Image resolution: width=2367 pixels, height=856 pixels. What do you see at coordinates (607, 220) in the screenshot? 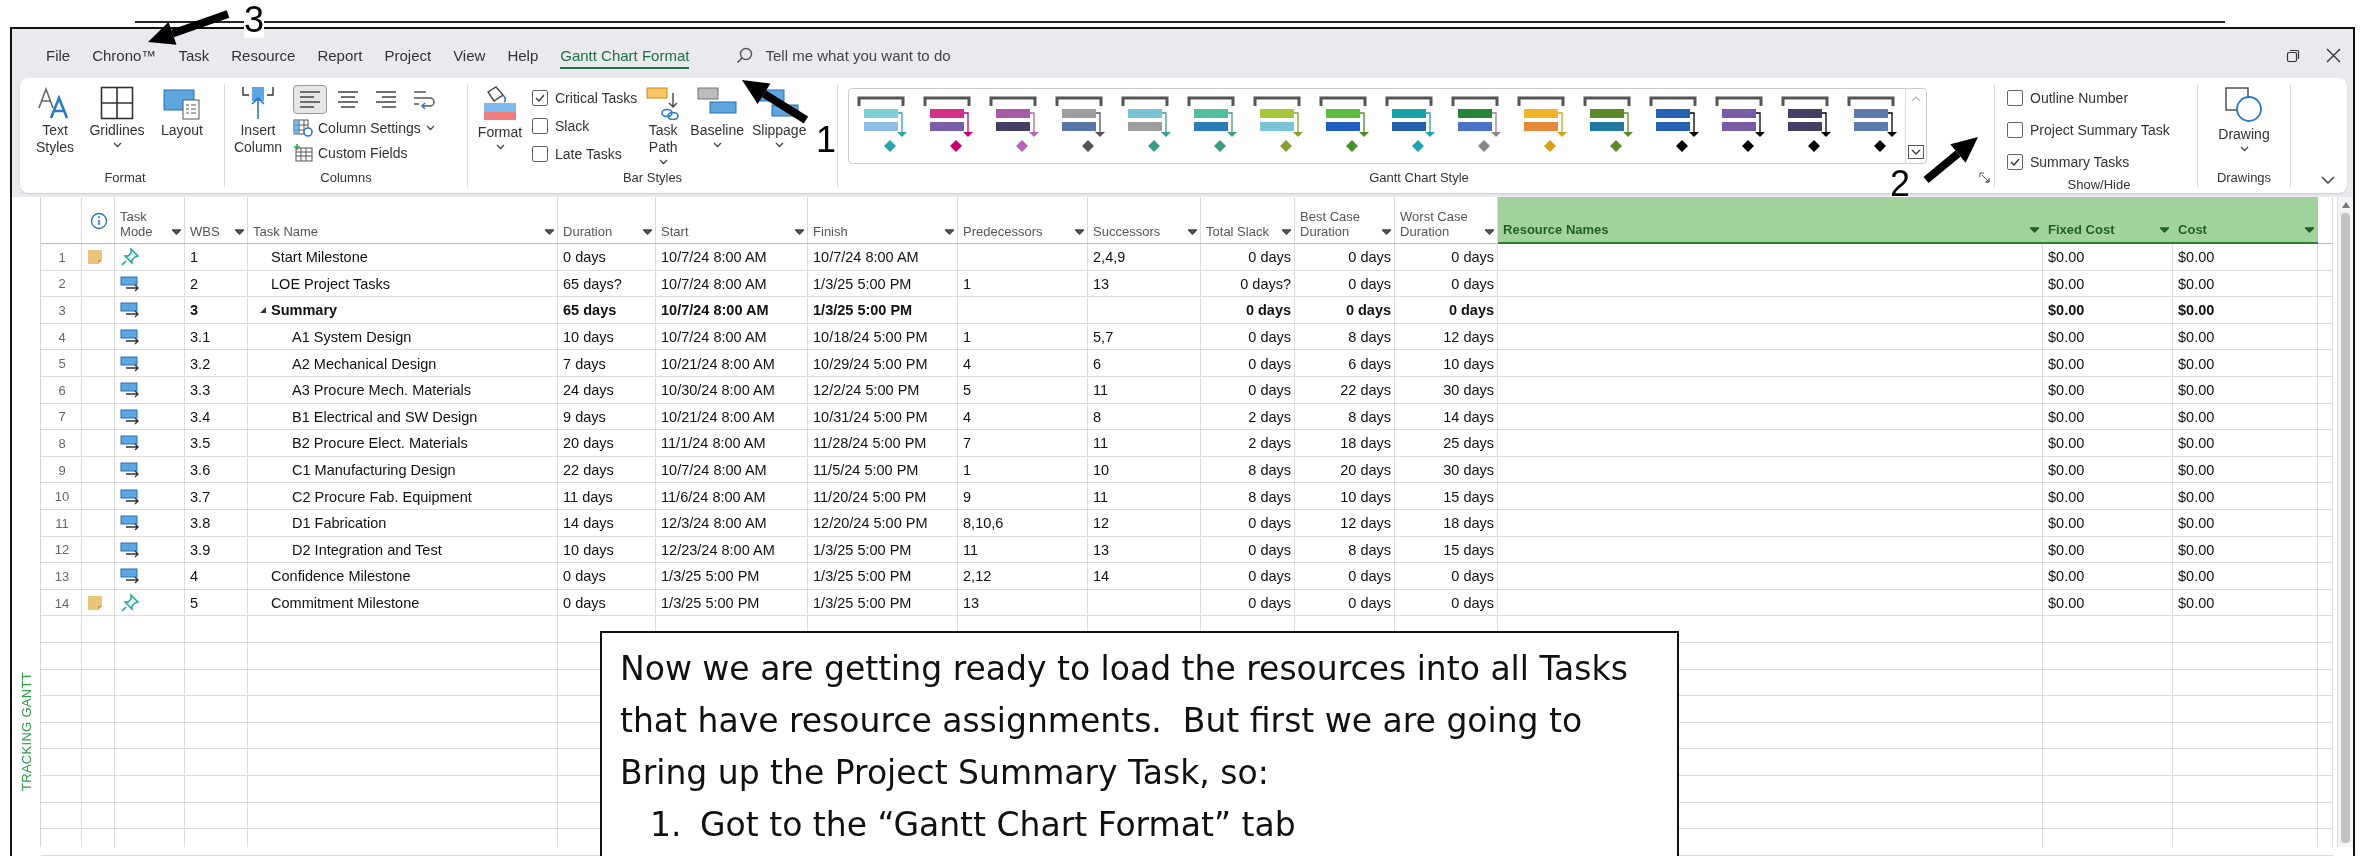
I see `column-header: Duration` at bounding box center [607, 220].